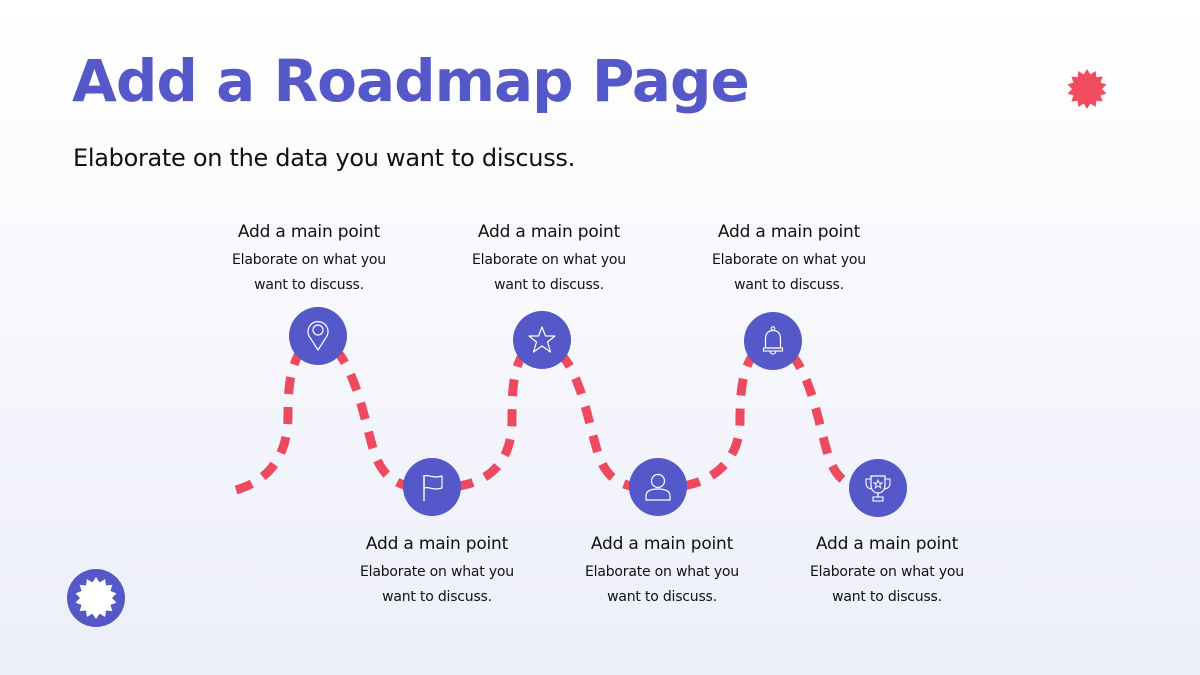 The height and width of the screenshot is (675, 1200). I want to click on star-icon, so click(542, 339).